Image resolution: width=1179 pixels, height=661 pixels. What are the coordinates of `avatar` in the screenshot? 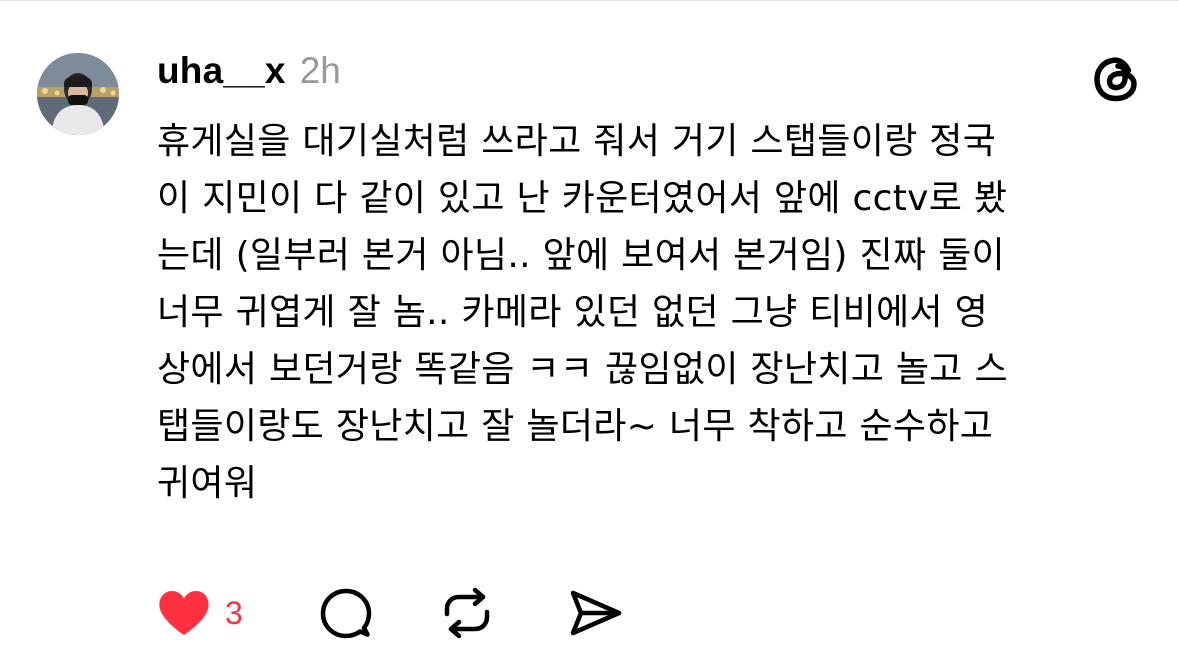 It's located at (78, 94).